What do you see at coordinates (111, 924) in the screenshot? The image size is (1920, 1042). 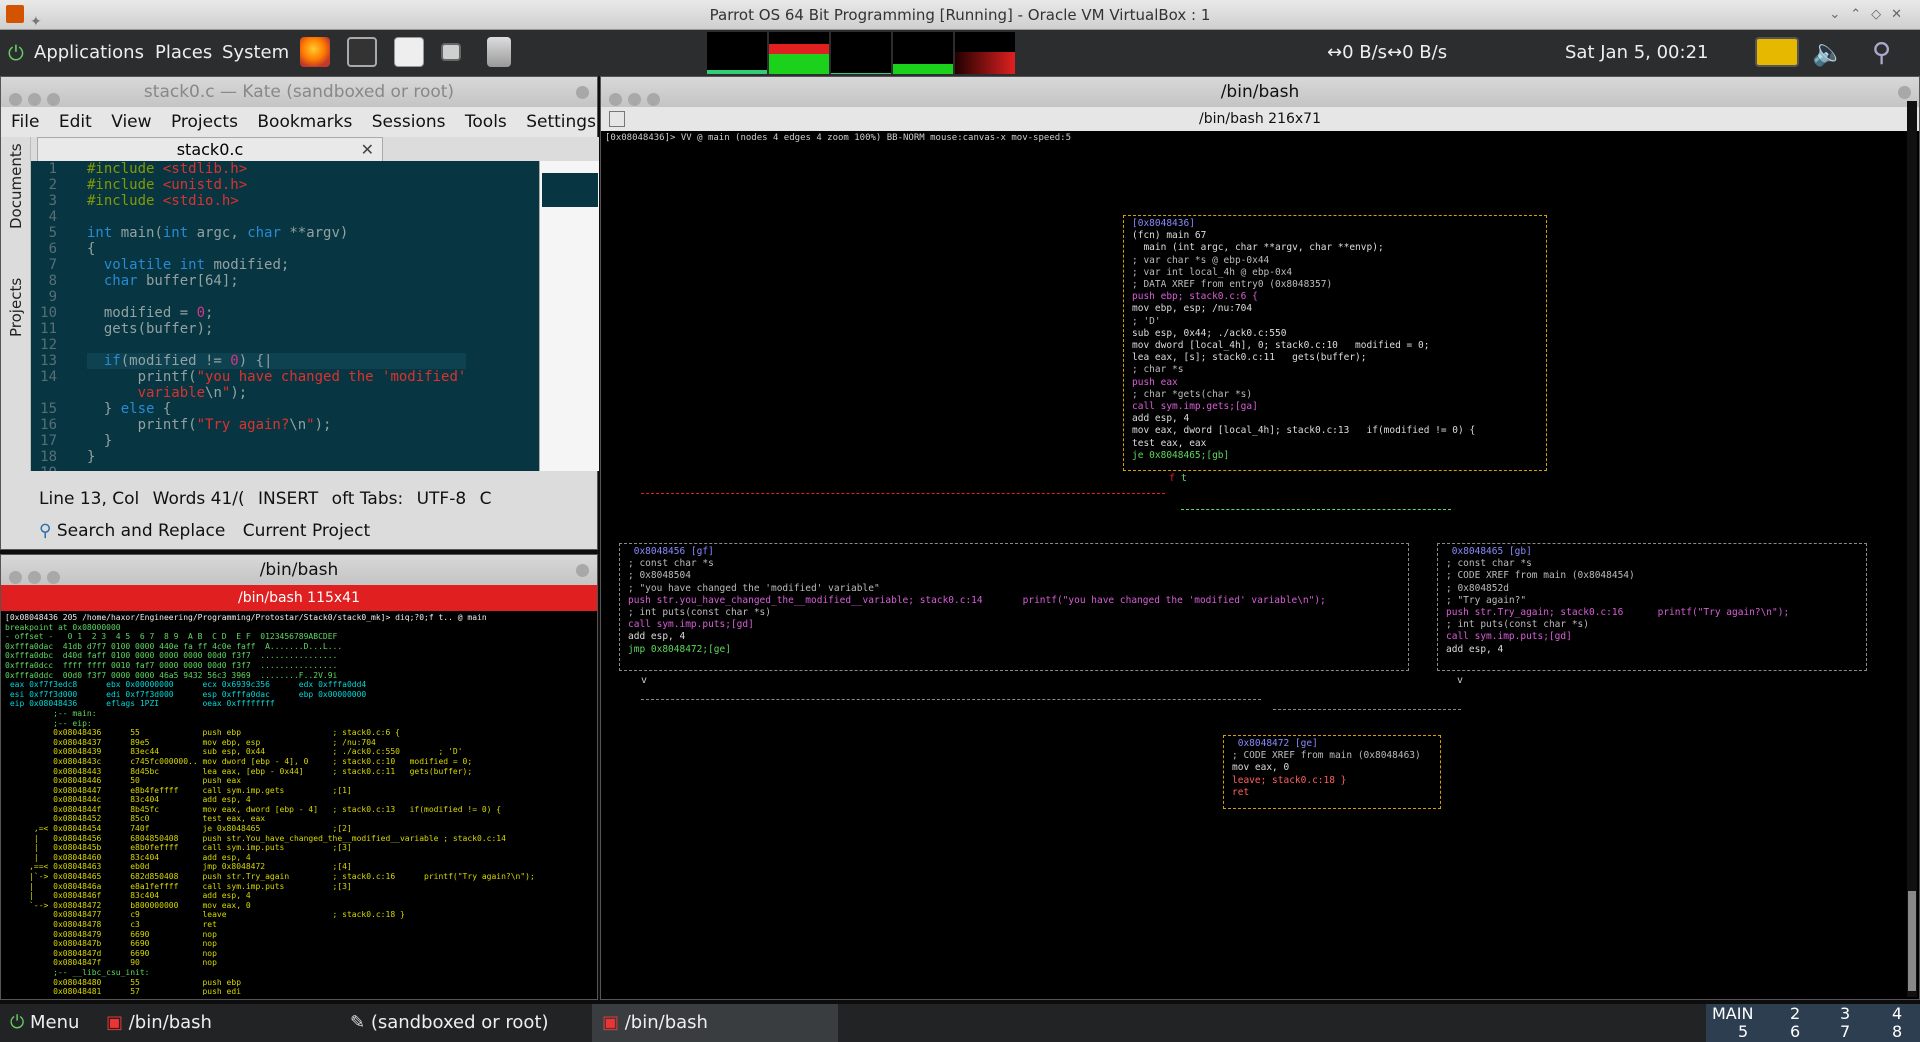 I see `disasm-line: 0x08048478 c3 ret` at bounding box center [111, 924].